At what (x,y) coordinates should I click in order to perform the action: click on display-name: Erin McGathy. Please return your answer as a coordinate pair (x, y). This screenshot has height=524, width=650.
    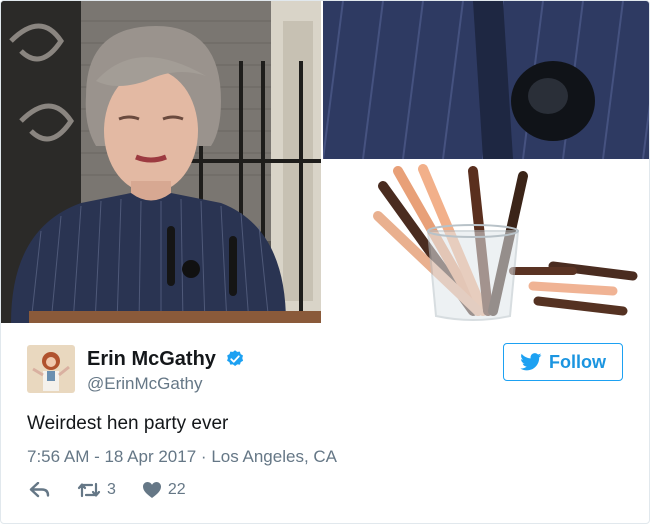
    Looking at the image, I should click on (151, 359).